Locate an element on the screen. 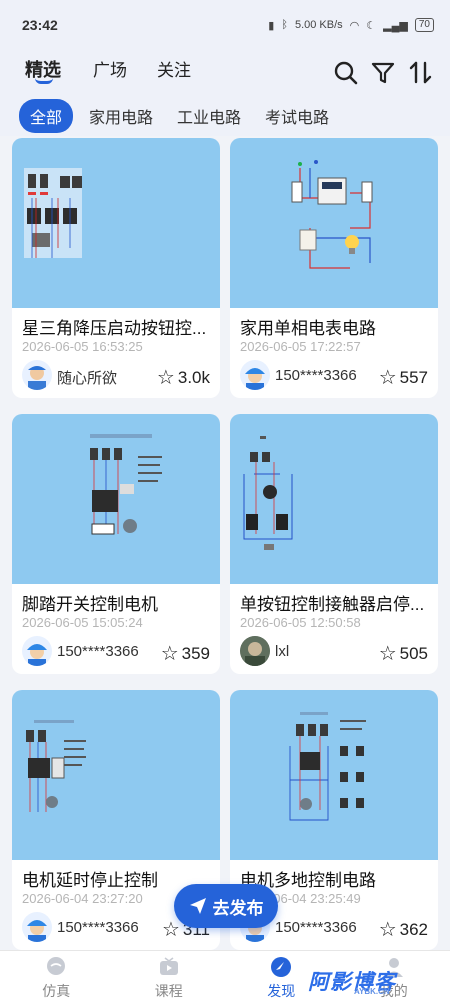 Image resolution: width=450 pixels, height=1005 pixels. card-date: 2026-06-04 23:27:20 is located at coordinates (82, 898).